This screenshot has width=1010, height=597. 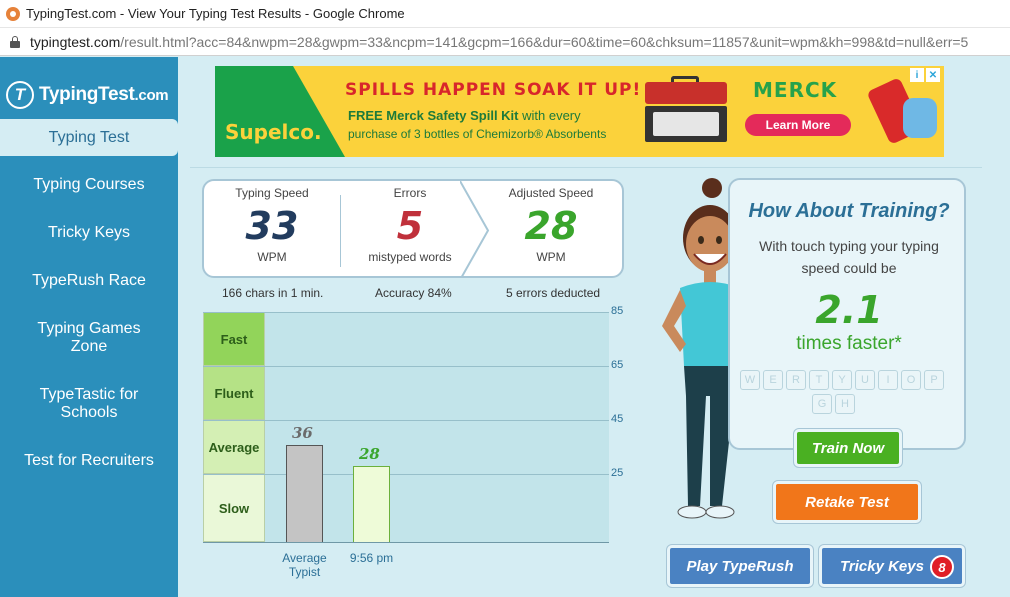 What do you see at coordinates (773, 380) in the screenshot?
I see `keyboard-key: E` at bounding box center [773, 380].